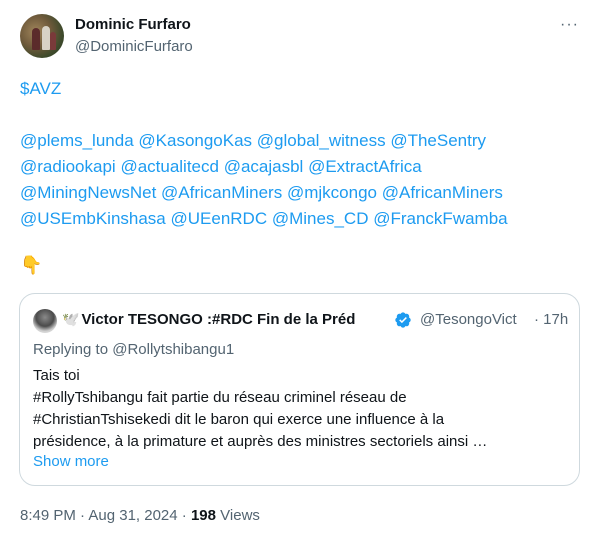 Image resolution: width=598 pixels, height=540 pixels. I want to click on pointing-down-emoji: 👇, so click(31, 265).